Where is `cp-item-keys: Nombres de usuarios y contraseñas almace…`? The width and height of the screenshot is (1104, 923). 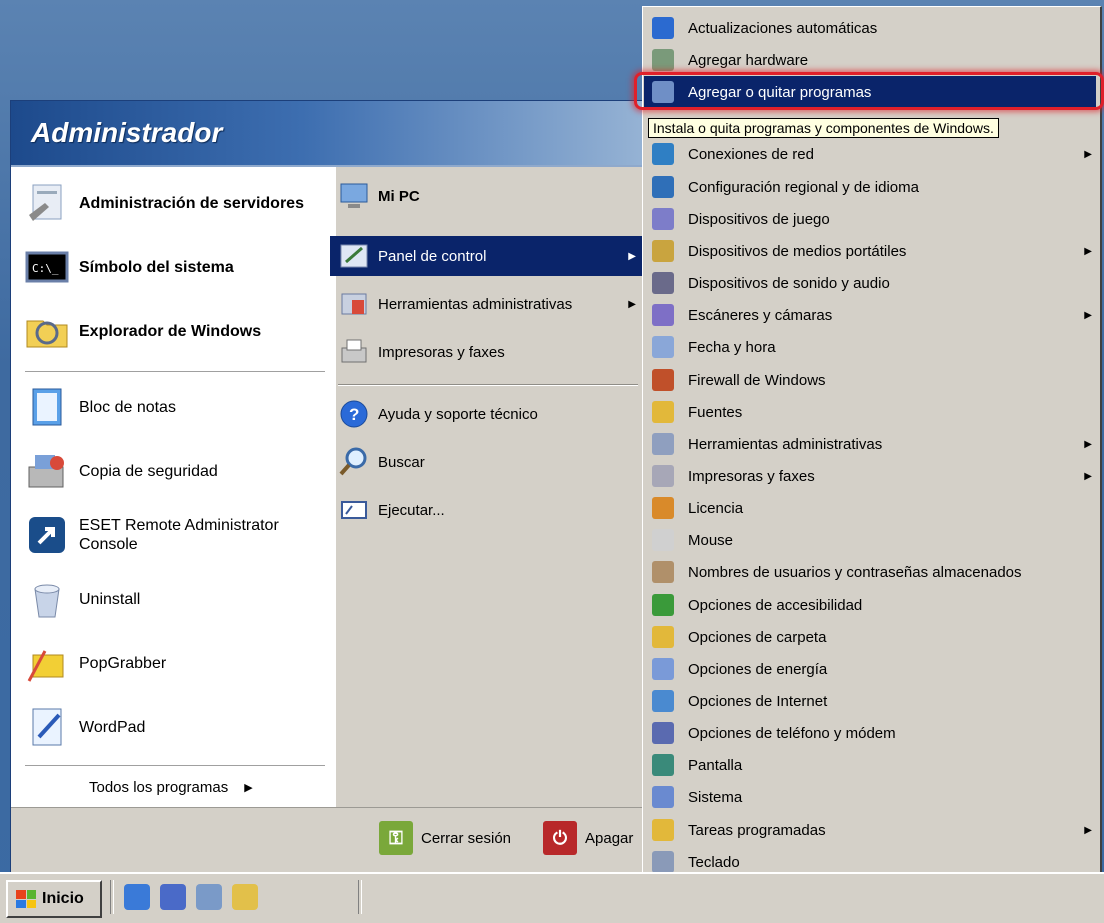 cp-item-keys: Nombres de usuarios y contraseñas almace… is located at coordinates (870, 572).